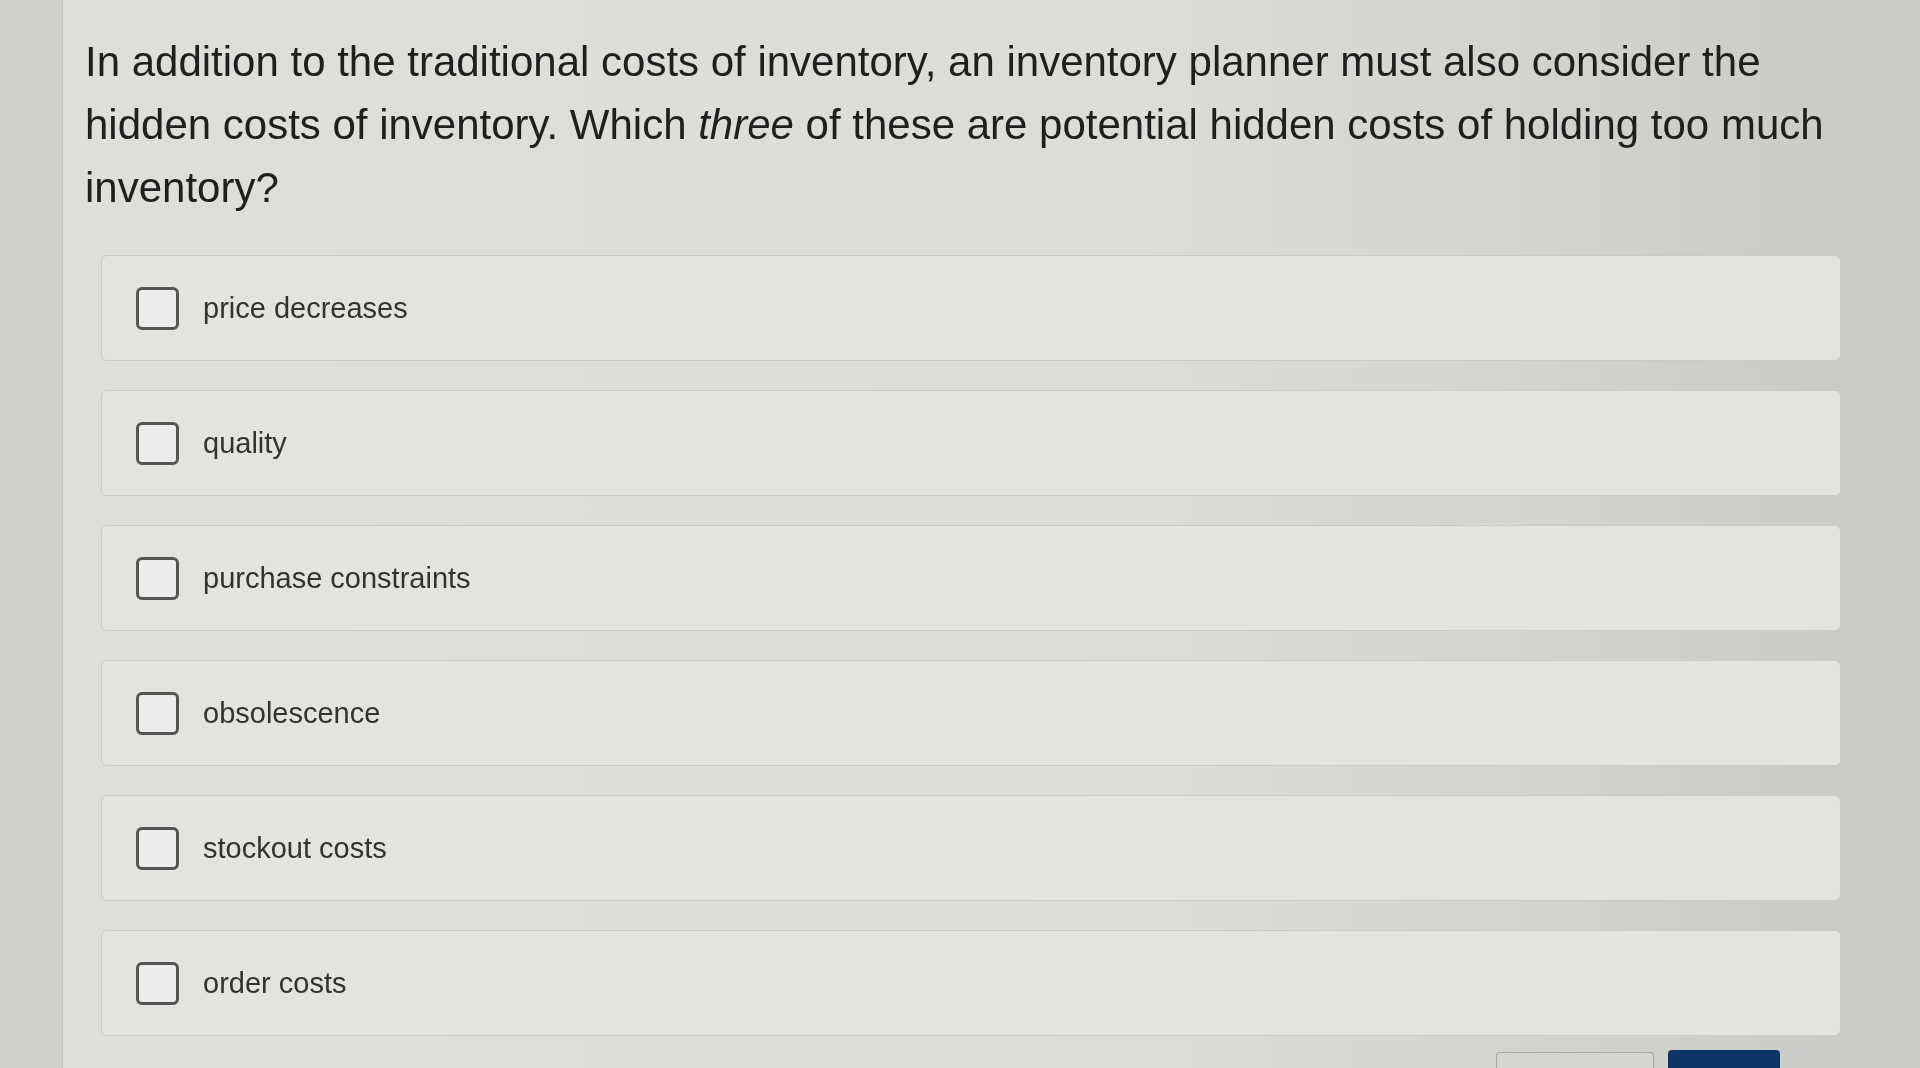  I want to click on answer-option: quality, so click(971, 443).